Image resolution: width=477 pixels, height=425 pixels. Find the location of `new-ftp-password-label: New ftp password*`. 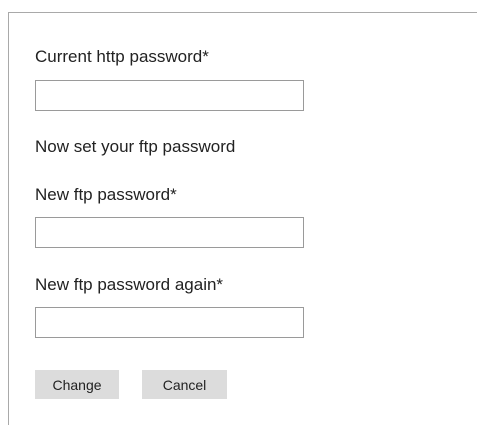

new-ftp-password-label: New ftp password* is located at coordinates (106, 194).